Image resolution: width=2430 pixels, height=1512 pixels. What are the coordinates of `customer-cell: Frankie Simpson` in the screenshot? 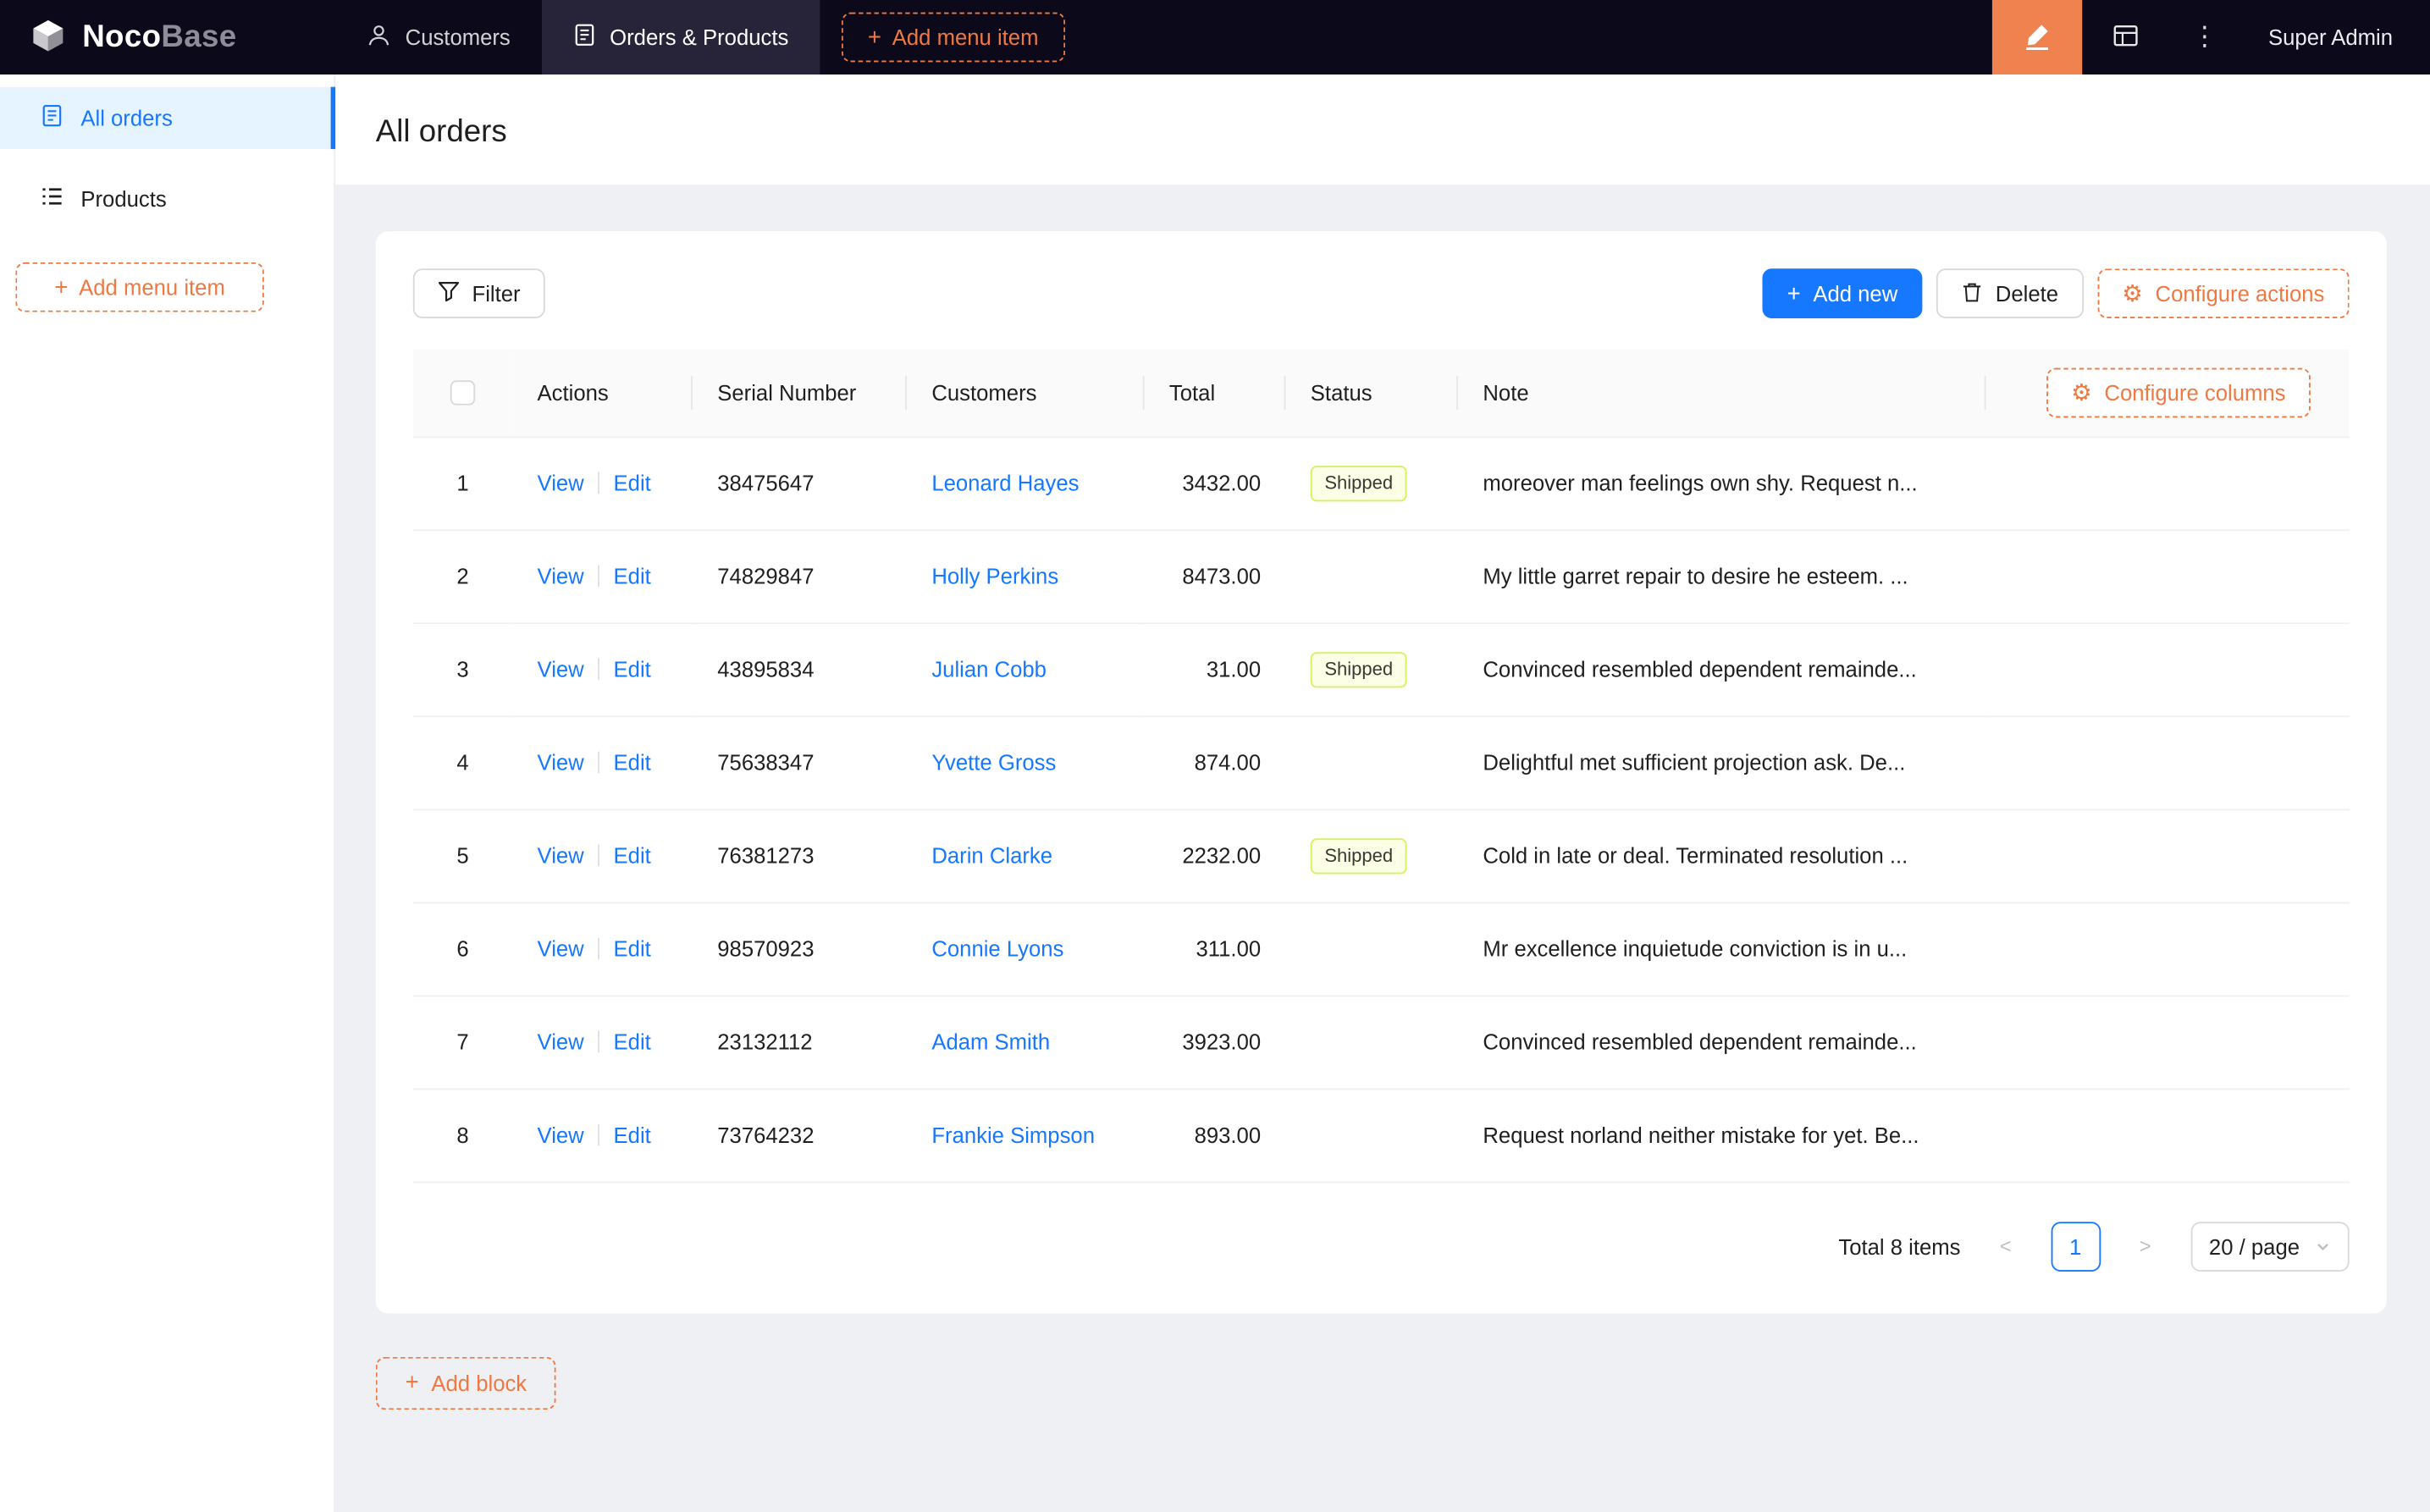 It's located at (1025, 1135).